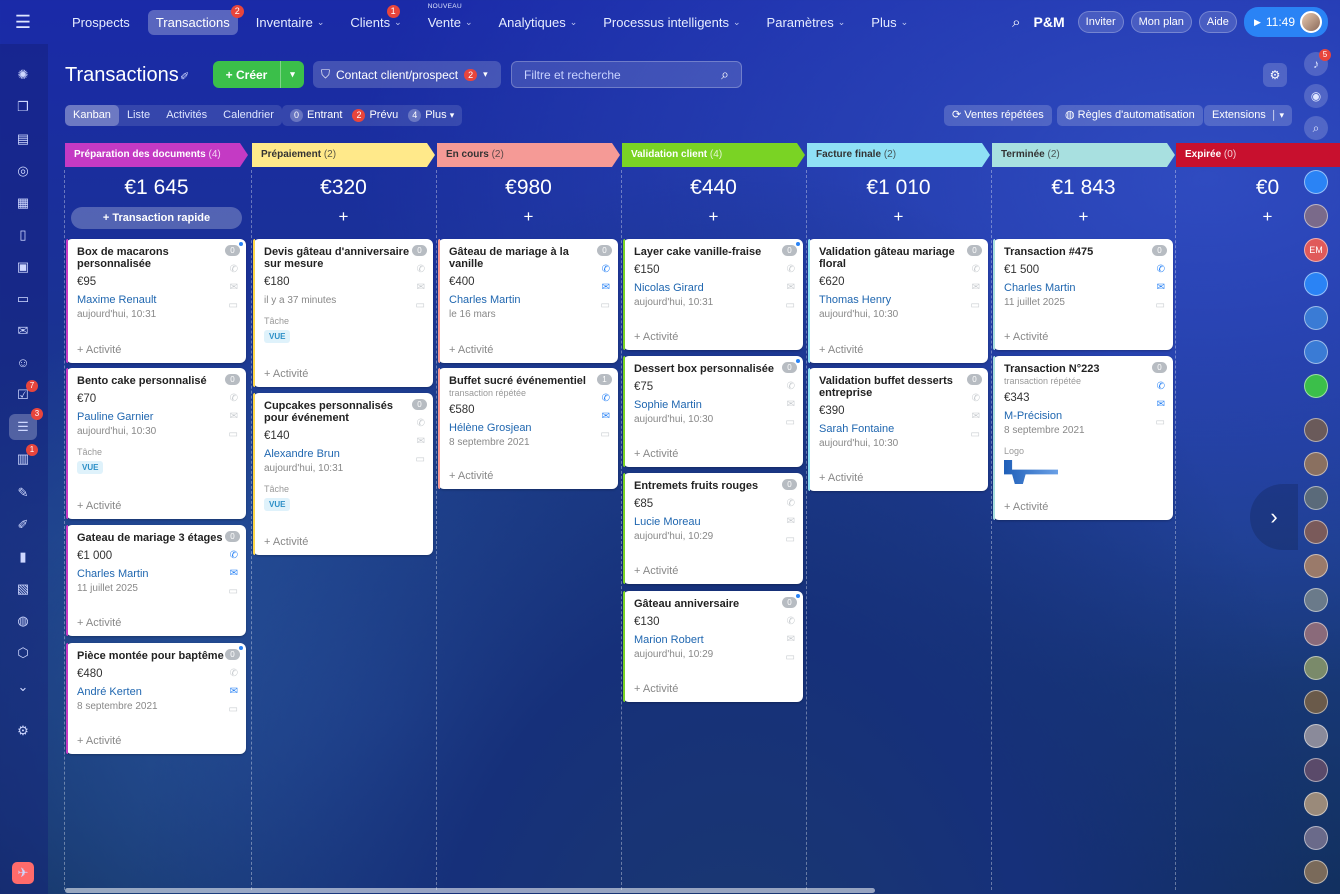 The width and height of the screenshot is (1340, 894). What do you see at coordinates (713, 640) in the screenshot?
I see `deal-client-link: Marion Robert` at bounding box center [713, 640].